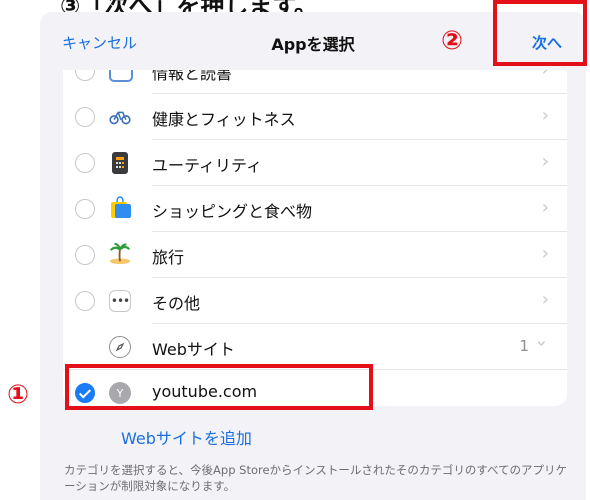 Image resolution: width=590 pixels, height=500 pixels. Describe the element at coordinates (121, 76) in the screenshot. I see `newspaper-icon` at that location.